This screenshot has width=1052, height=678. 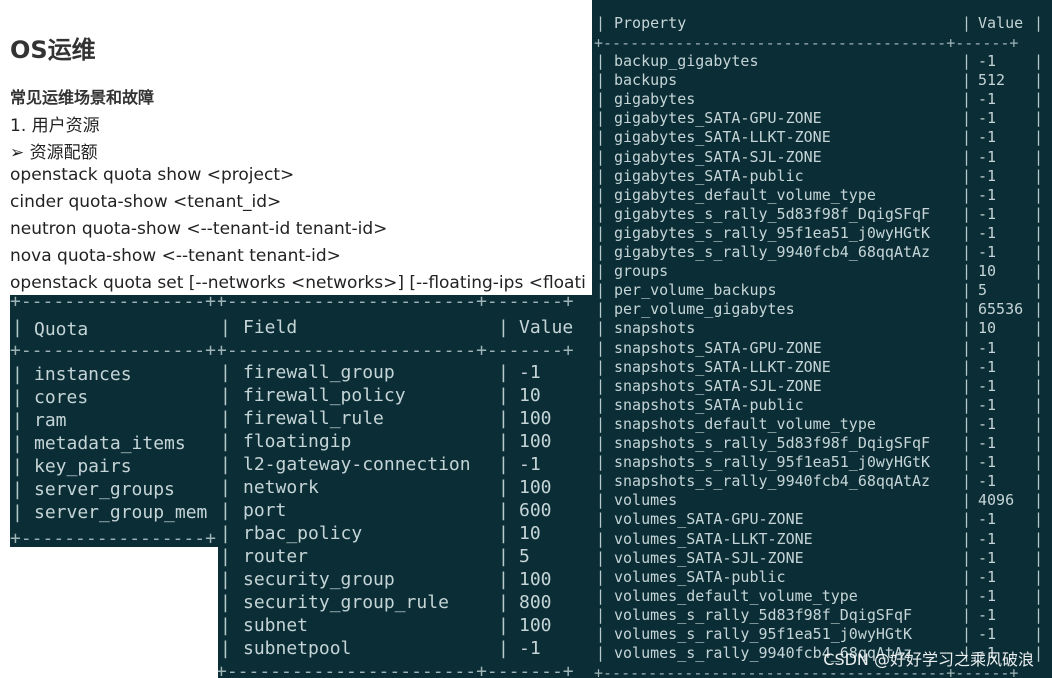 What do you see at coordinates (718, 118) in the screenshot?
I see `table-cell-property: gigabytes_SATA-GPU-ZONE` at bounding box center [718, 118].